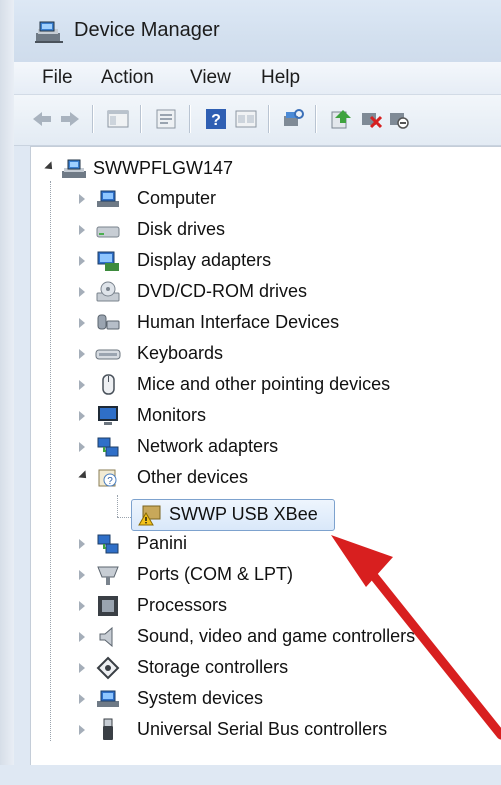 The width and height of the screenshot is (501, 785). I want to click on annotation-arrow, so click(416, 637).